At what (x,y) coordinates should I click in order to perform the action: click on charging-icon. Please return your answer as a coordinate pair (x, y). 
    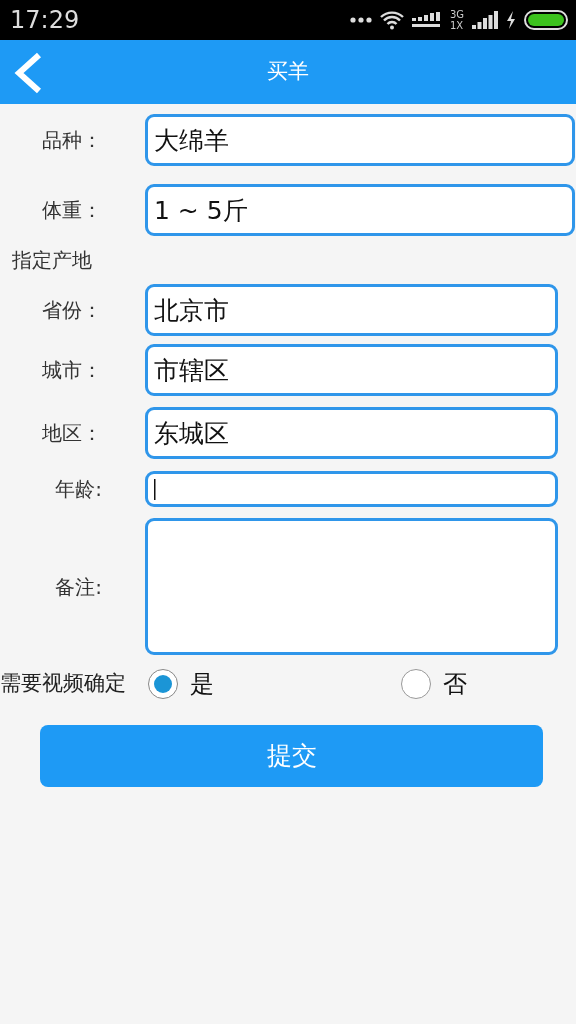
    Looking at the image, I should click on (511, 20).